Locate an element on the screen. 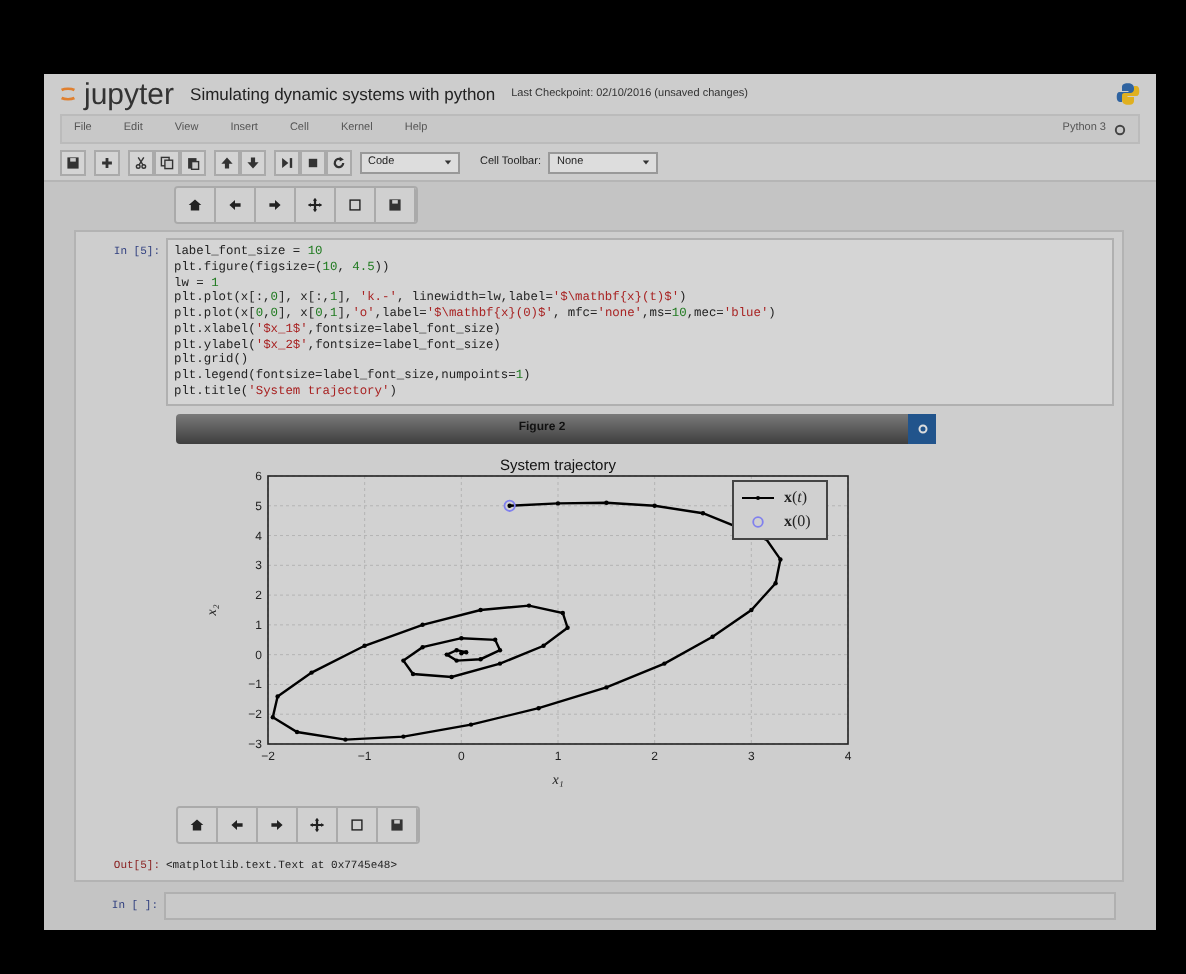 This screenshot has width=1186, height=974. logo-text: jupyter is located at coordinates (129, 94).